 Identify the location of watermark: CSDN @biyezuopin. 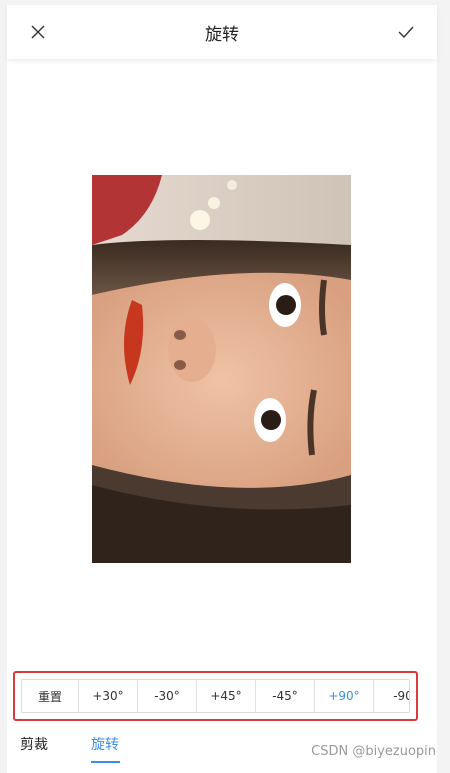
(373, 751).